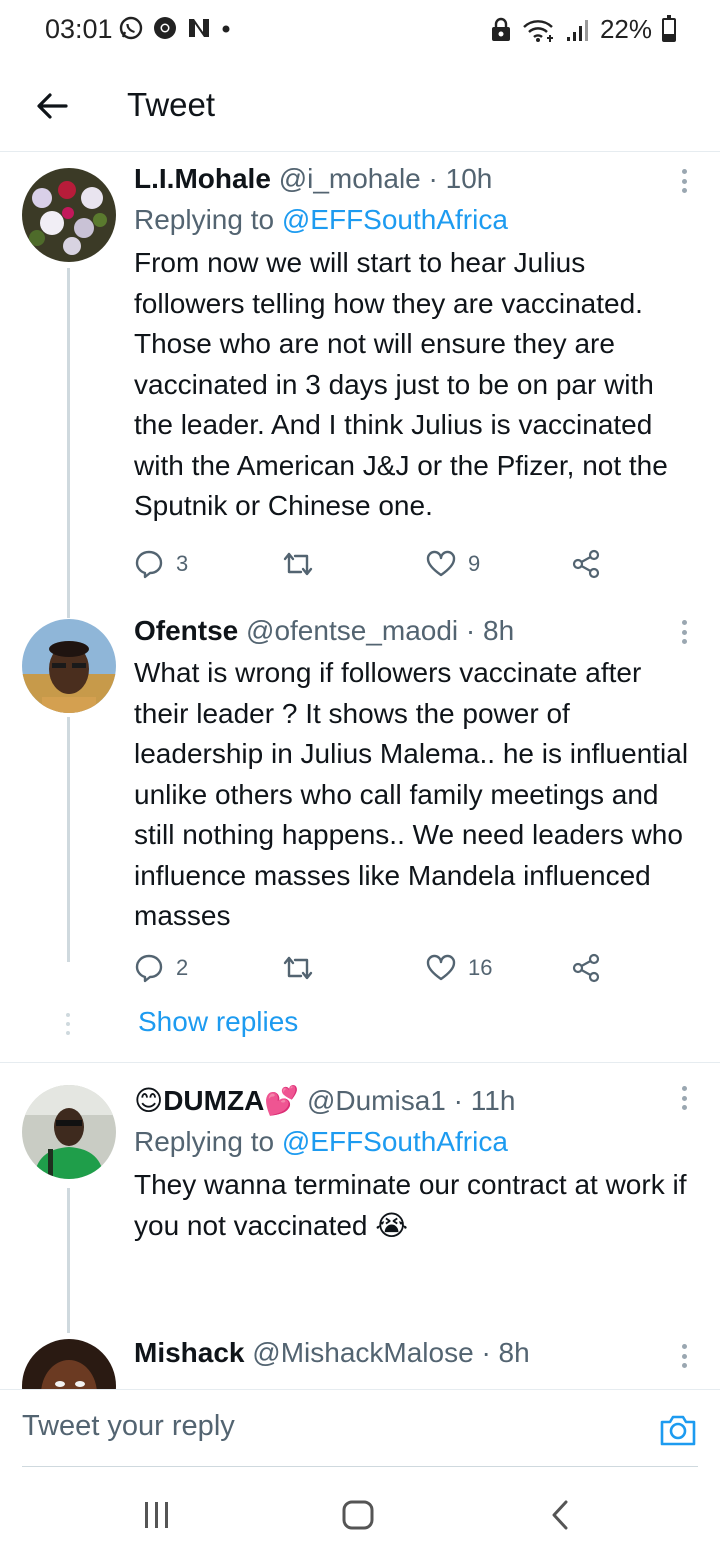 The width and height of the screenshot is (720, 1560). I want to click on signal-icon, so click(577, 30).